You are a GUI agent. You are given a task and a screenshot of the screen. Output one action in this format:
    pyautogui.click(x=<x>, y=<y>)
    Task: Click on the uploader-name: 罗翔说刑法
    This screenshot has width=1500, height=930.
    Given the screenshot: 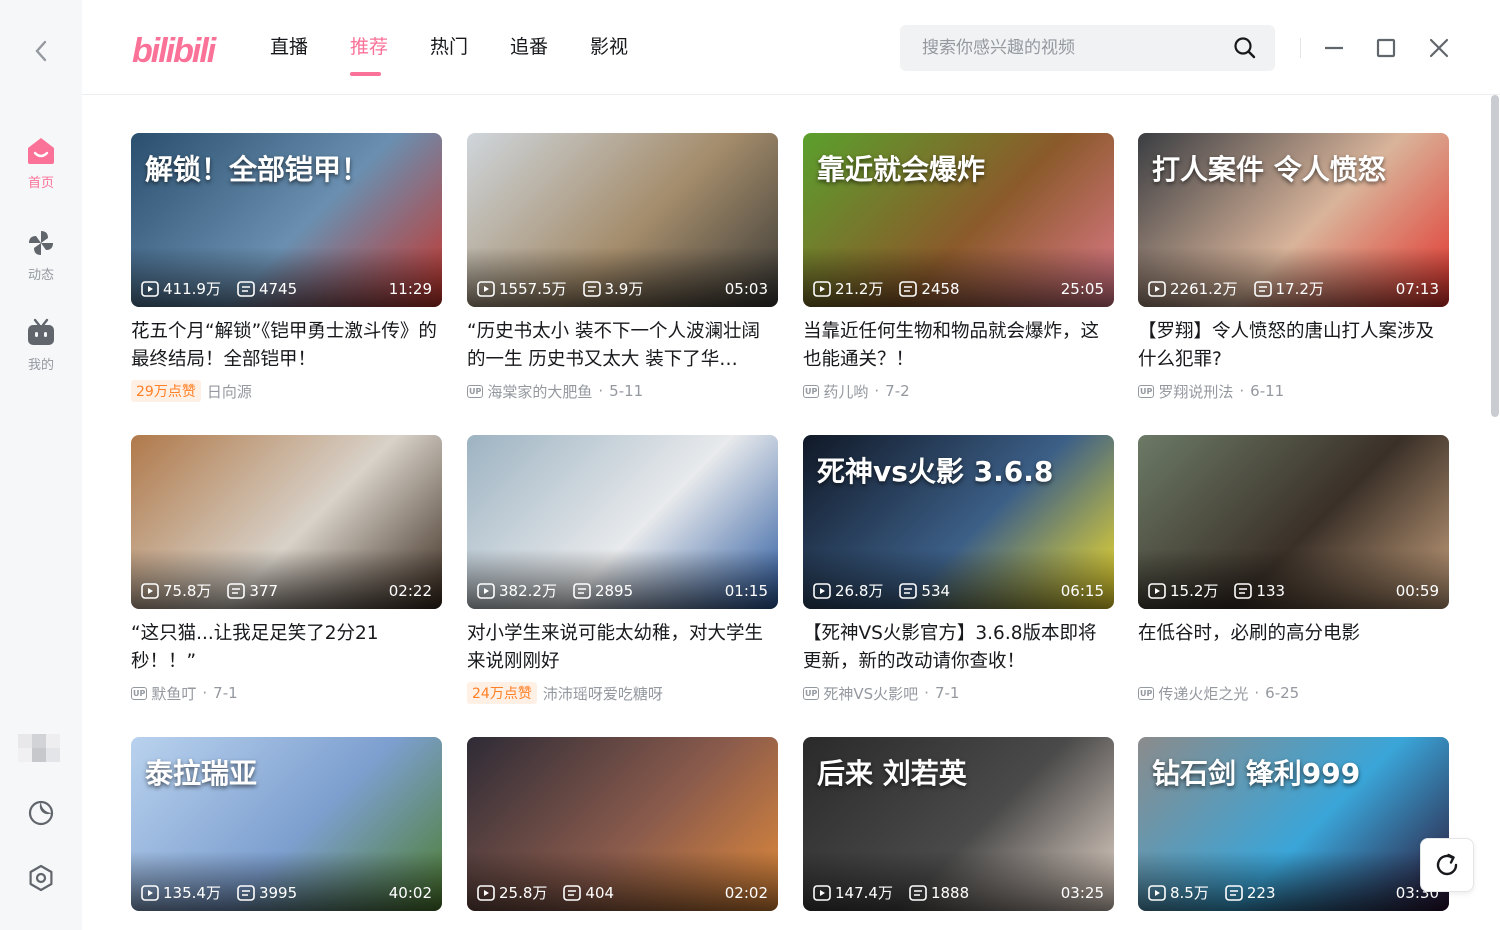 What is the action you would take?
    pyautogui.click(x=1195, y=391)
    